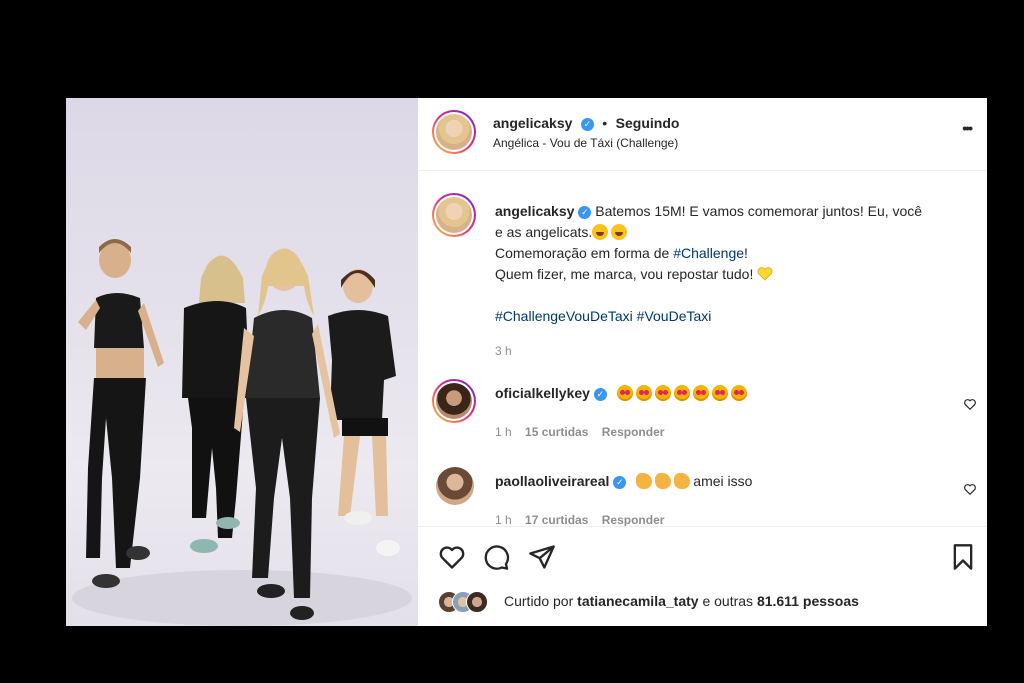 Image resolution: width=1024 pixels, height=683 pixels. Describe the element at coordinates (556, 519) in the screenshot. I see `comment-likes: 17 curtidas` at that location.